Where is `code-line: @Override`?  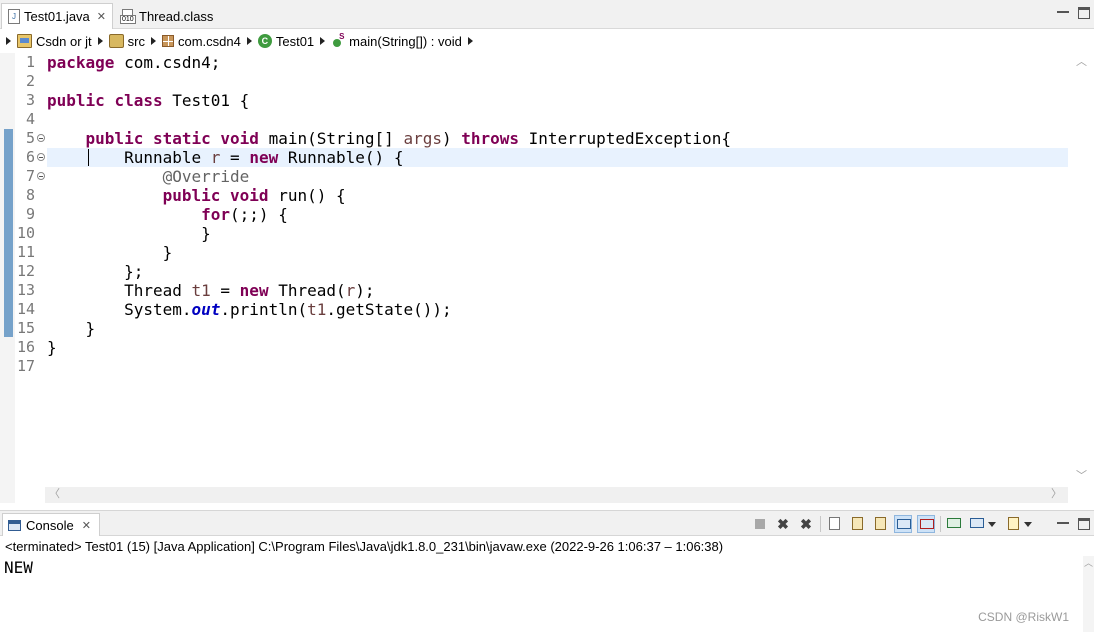 code-line: @Override is located at coordinates (557, 176).